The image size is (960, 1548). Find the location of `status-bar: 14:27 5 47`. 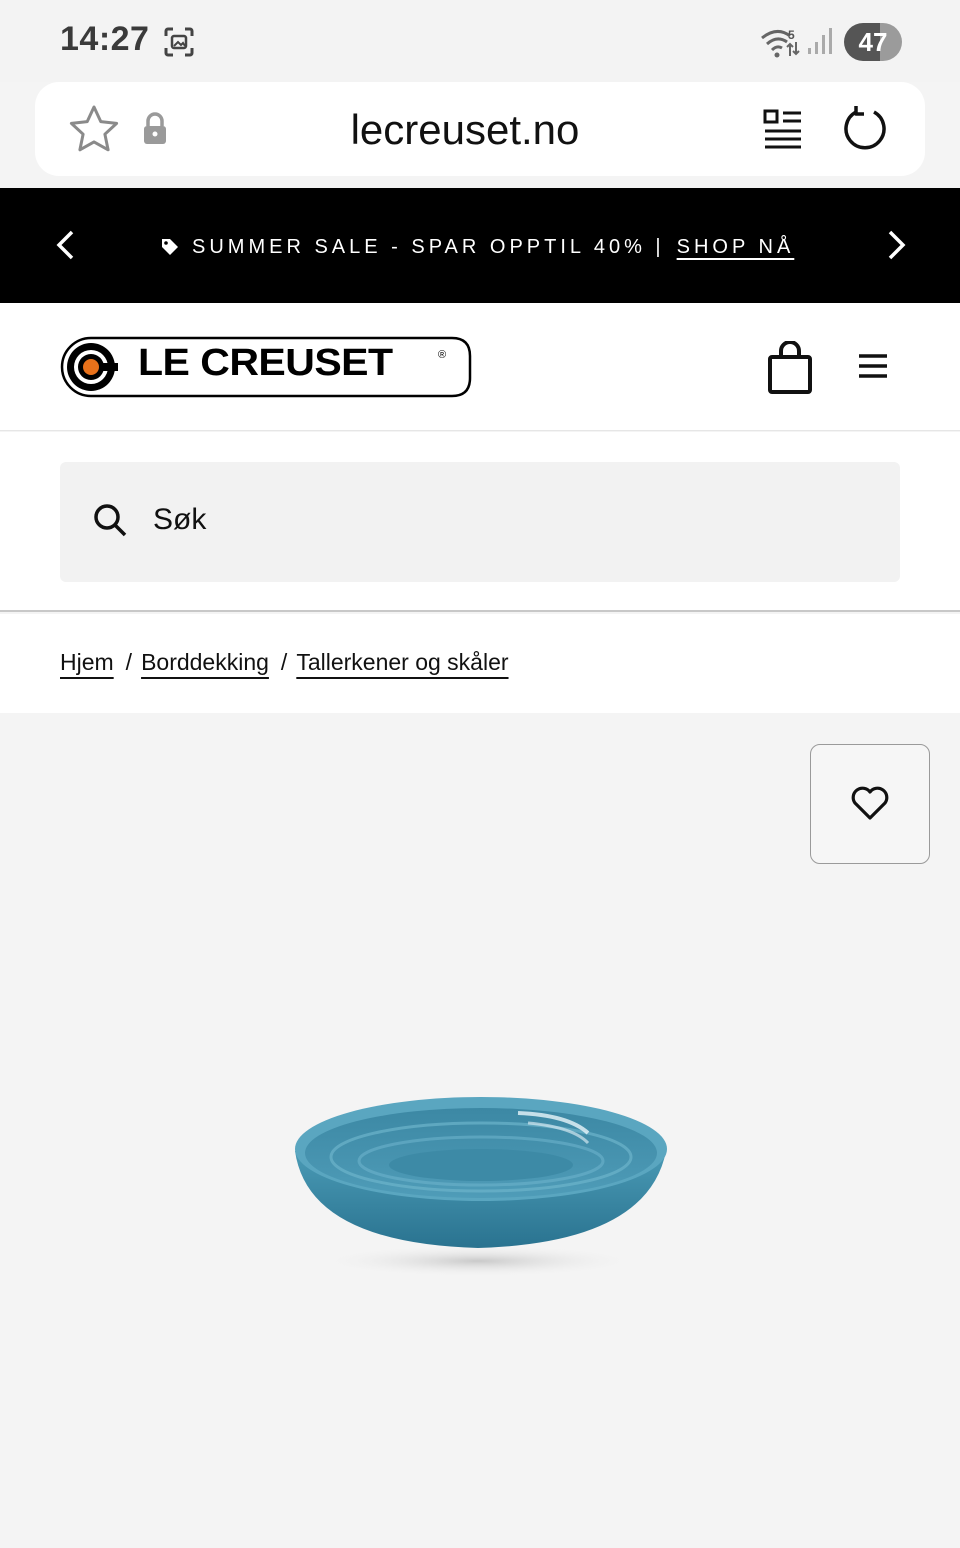

status-bar: 14:27 5 47 is located at coordinates (480, 41).